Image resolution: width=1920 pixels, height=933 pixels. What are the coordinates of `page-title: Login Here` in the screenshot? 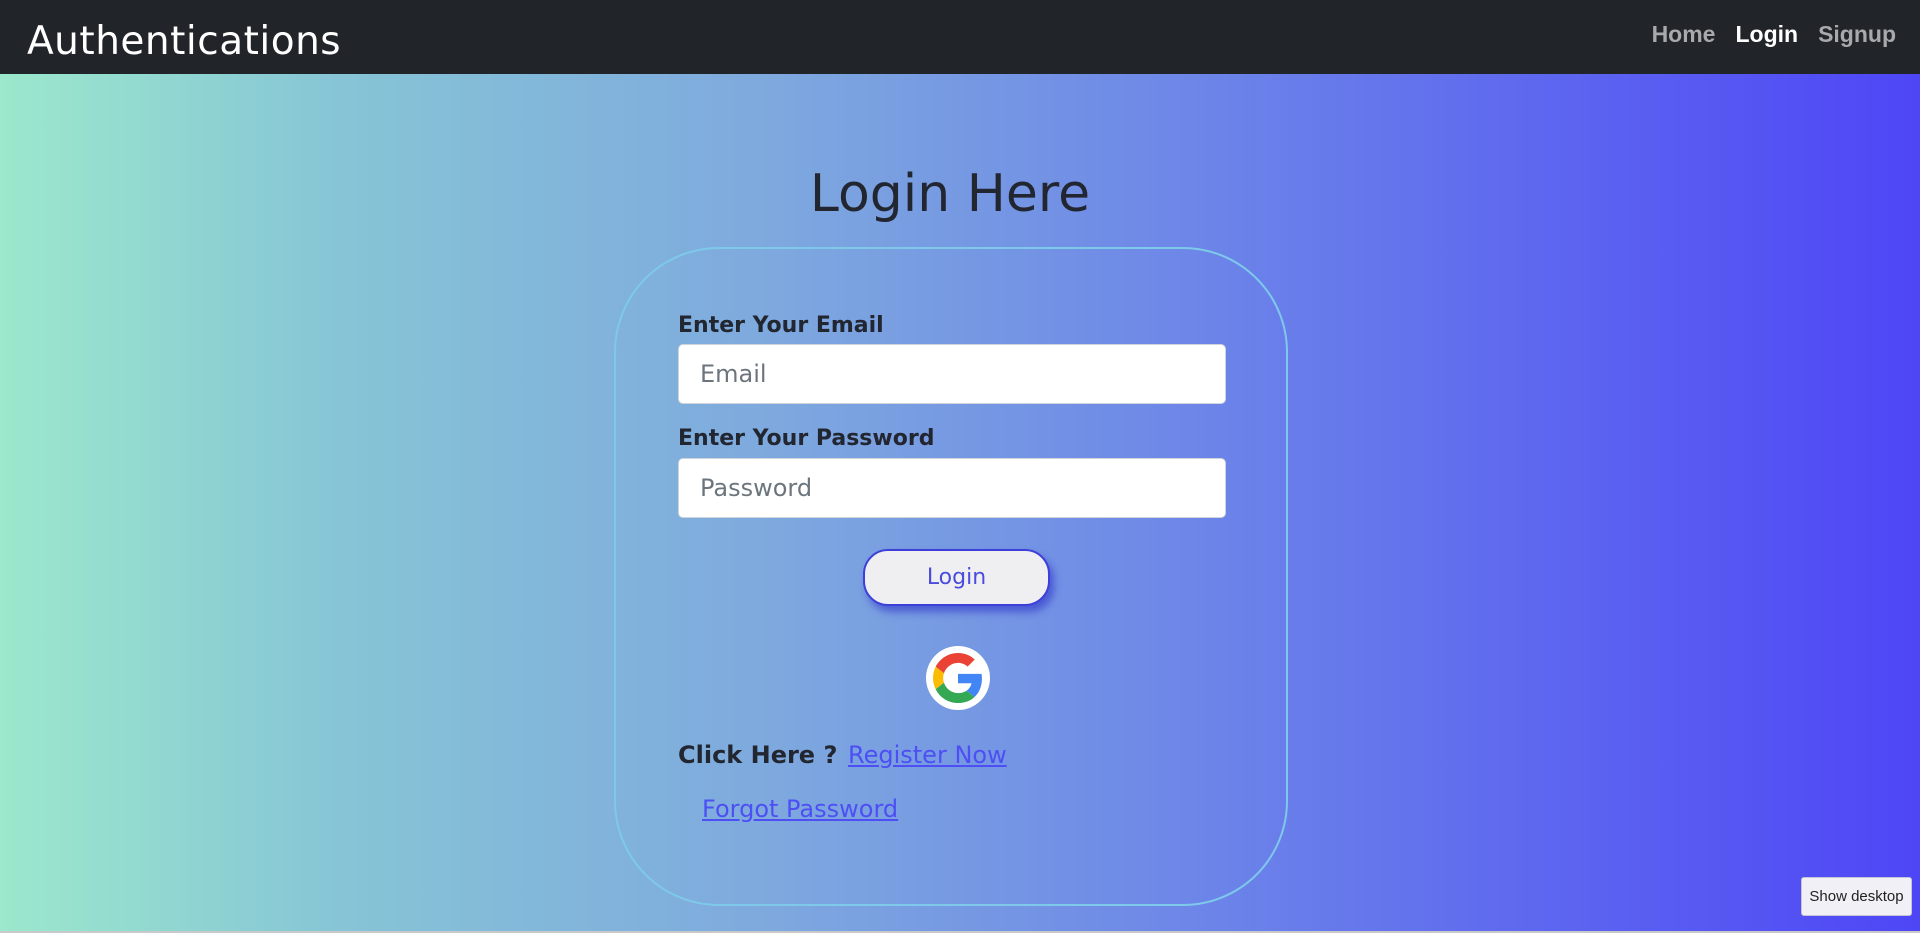 It's located at (950, 194).